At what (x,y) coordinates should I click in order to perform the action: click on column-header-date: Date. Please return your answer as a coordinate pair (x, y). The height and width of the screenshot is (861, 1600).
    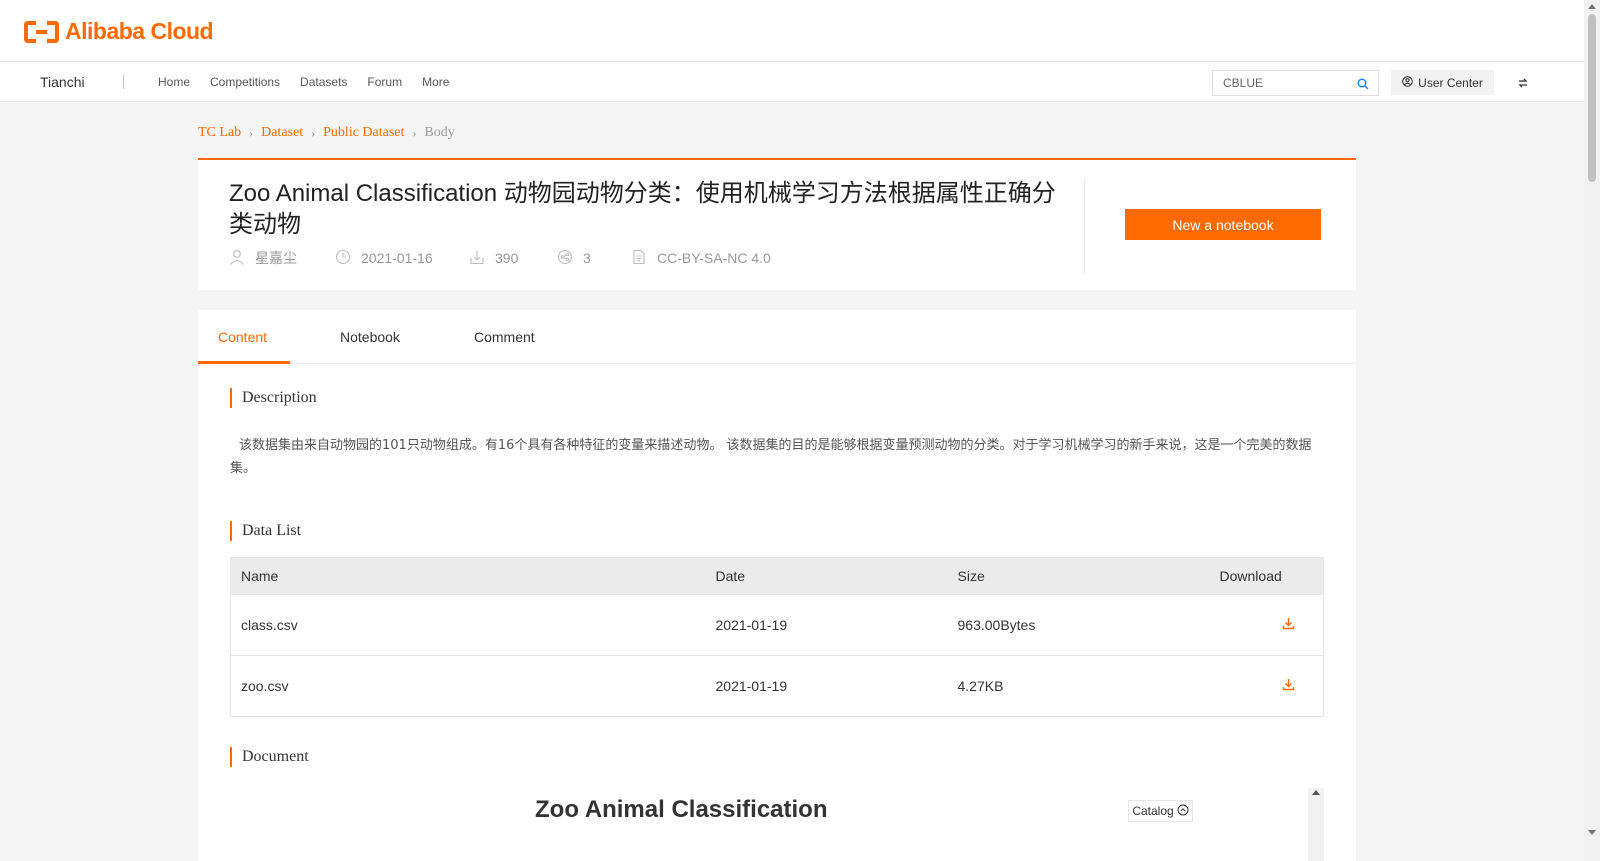
    Looking at the image, I should click on (826, 576).